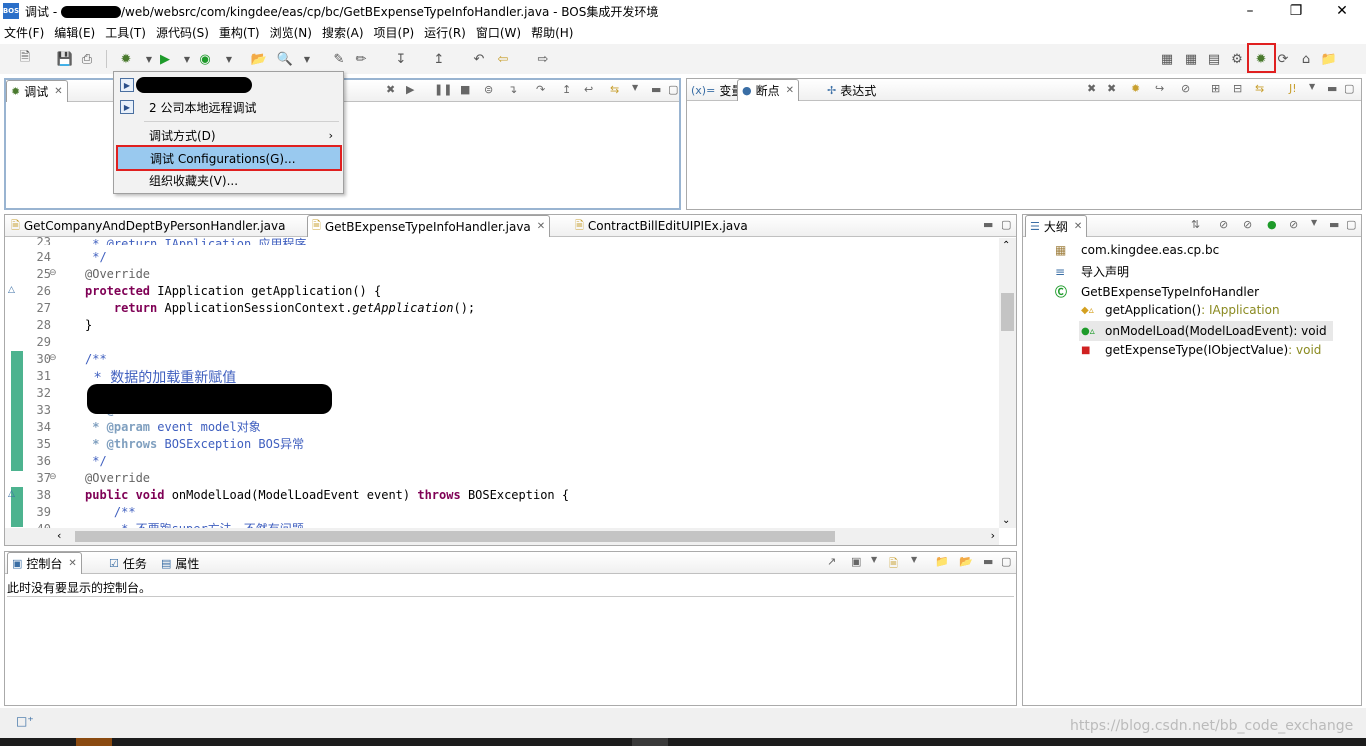  I want to click on remove-breakpoint-icon: ✖, so click(1091, 88).